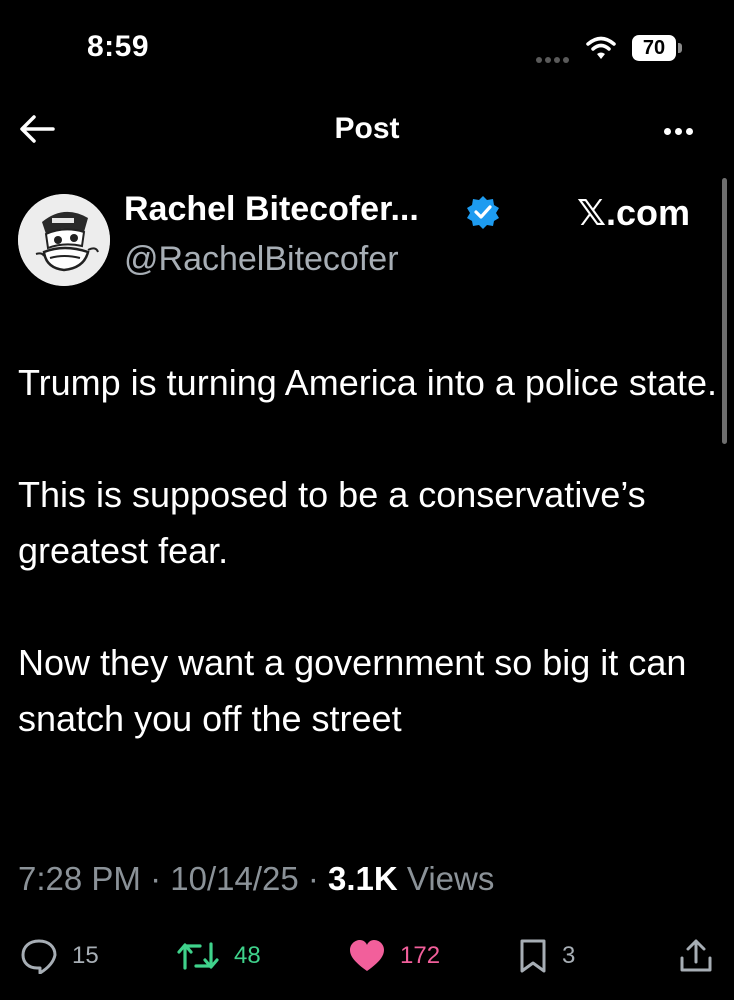  What do you see at coordinates (198, 956) in the screenshot?
I see `repost-icon` at bounding box center [198, 956].